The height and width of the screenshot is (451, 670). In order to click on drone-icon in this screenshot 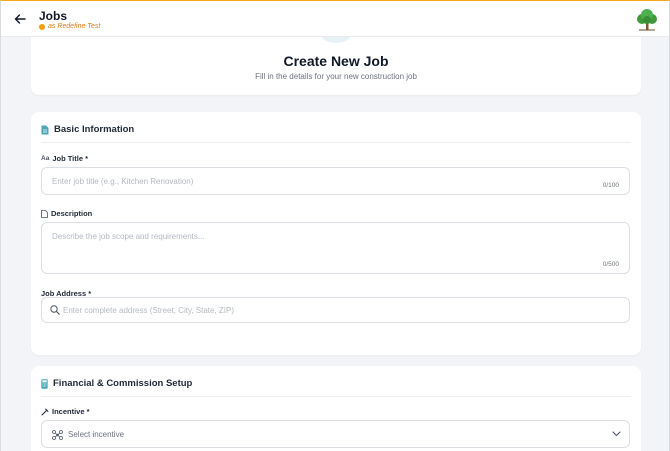, I will do `click(57, 435)`.